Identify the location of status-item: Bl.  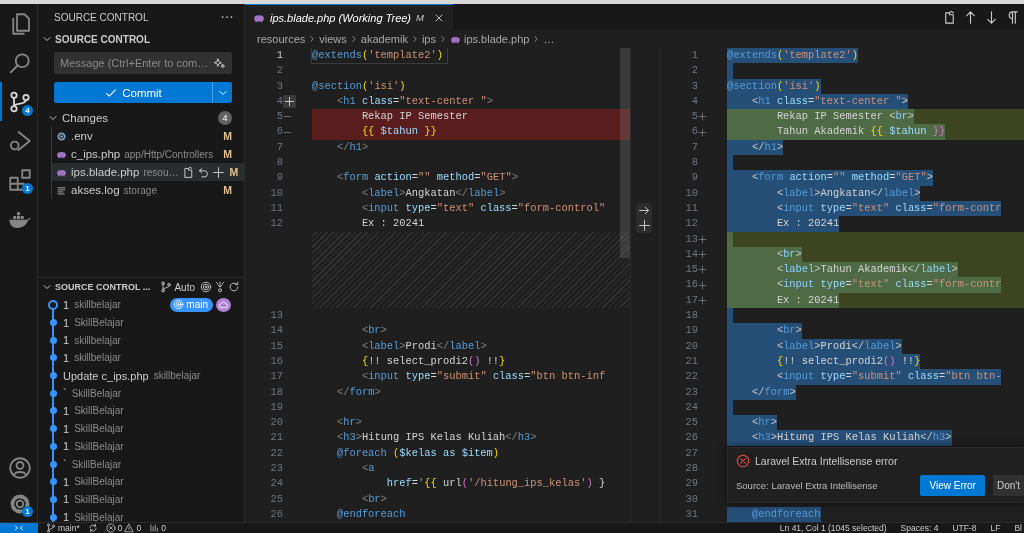
(1018, 528).